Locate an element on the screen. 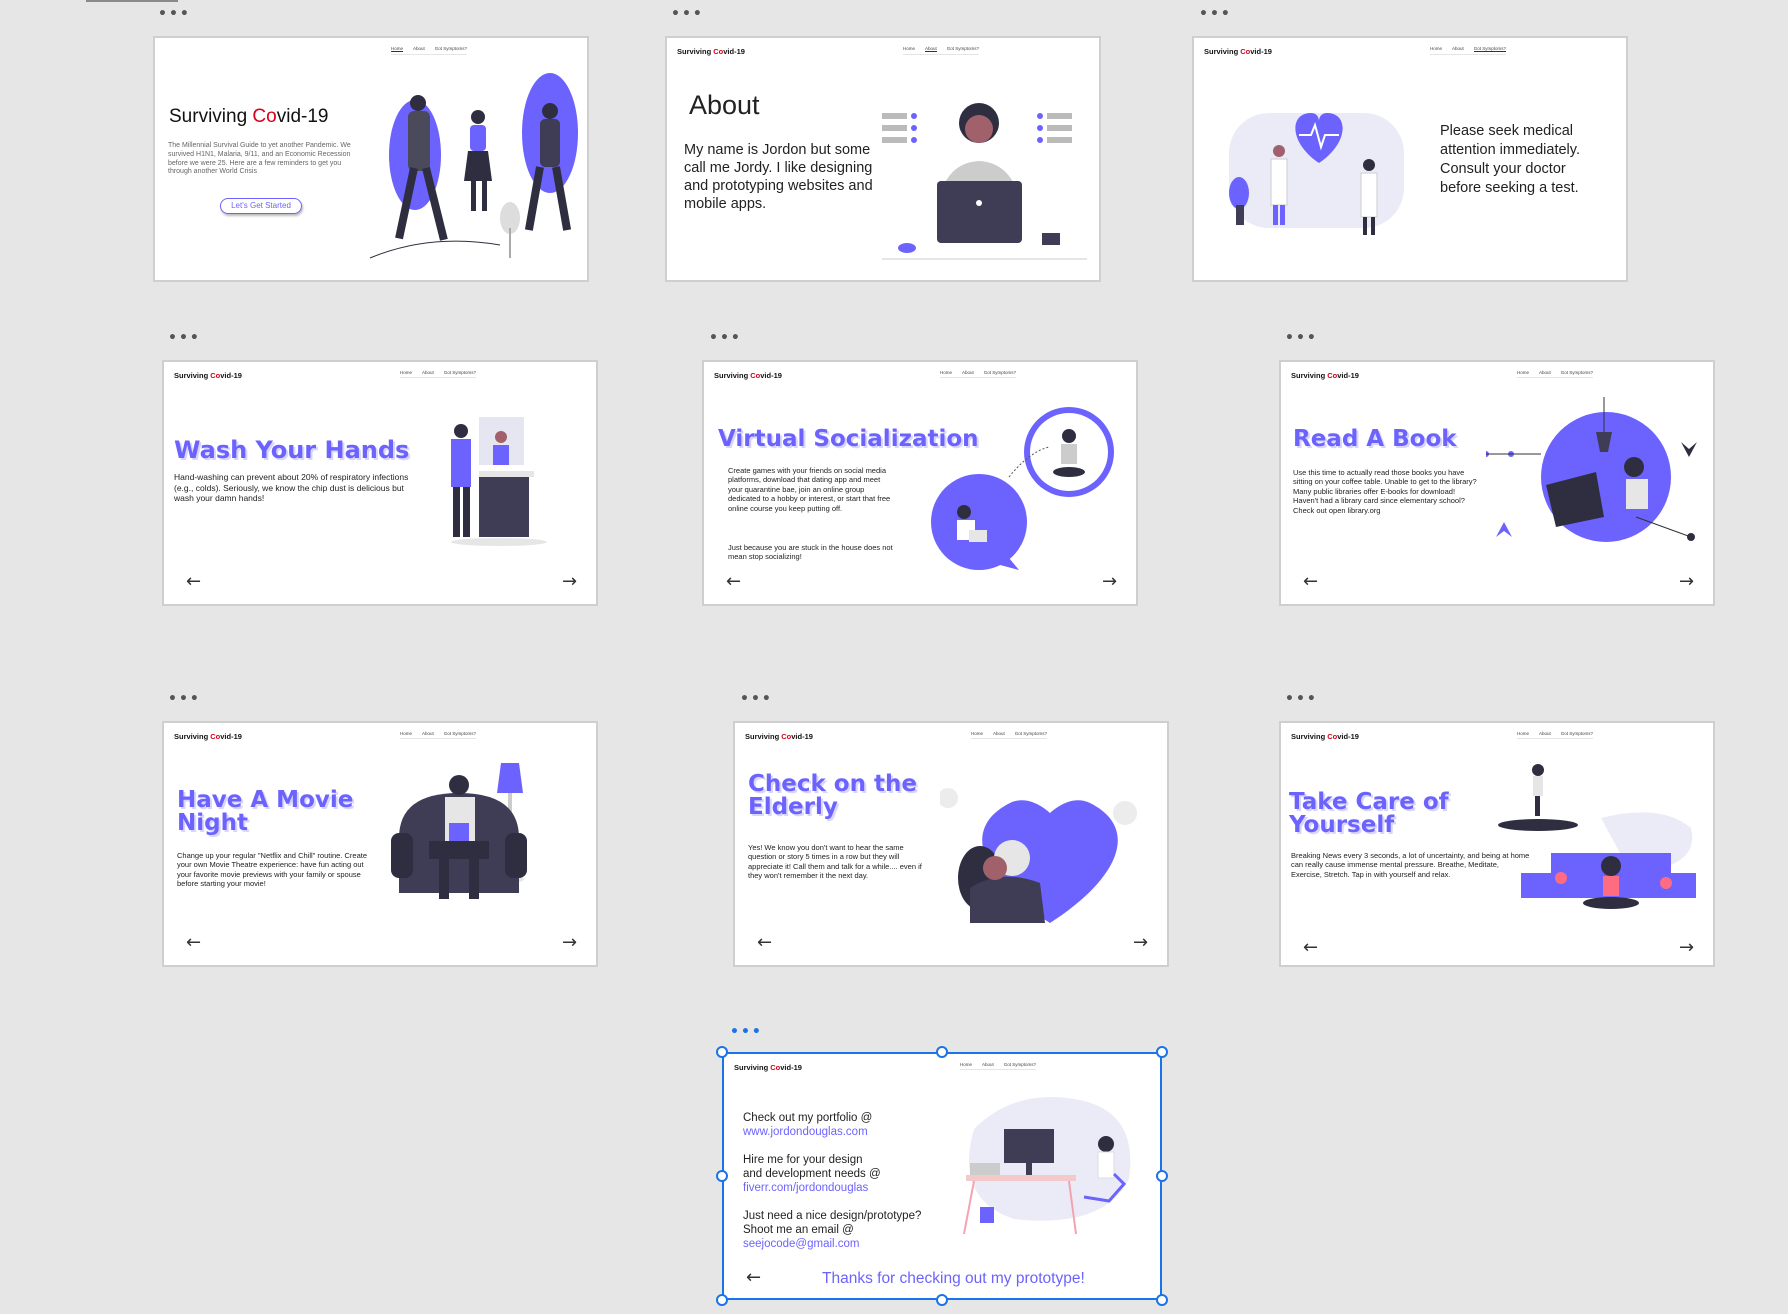  hire-label-2: and development needs @ is located at coordinates (812, 1174).